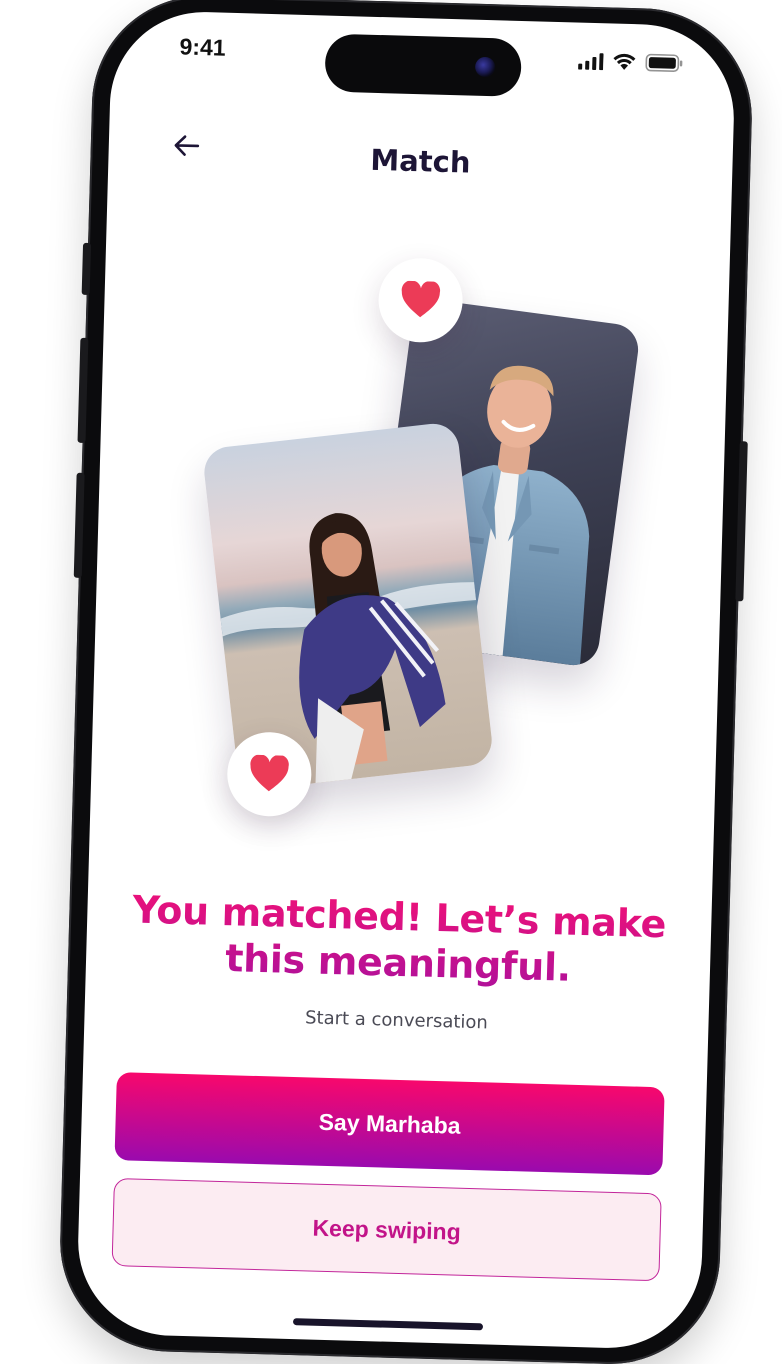  What do you see at coordinates (389, 1124) in the screenshot?
I see `say-marhaba-button: Say Marhaba` at bounding box center [389, 1124].